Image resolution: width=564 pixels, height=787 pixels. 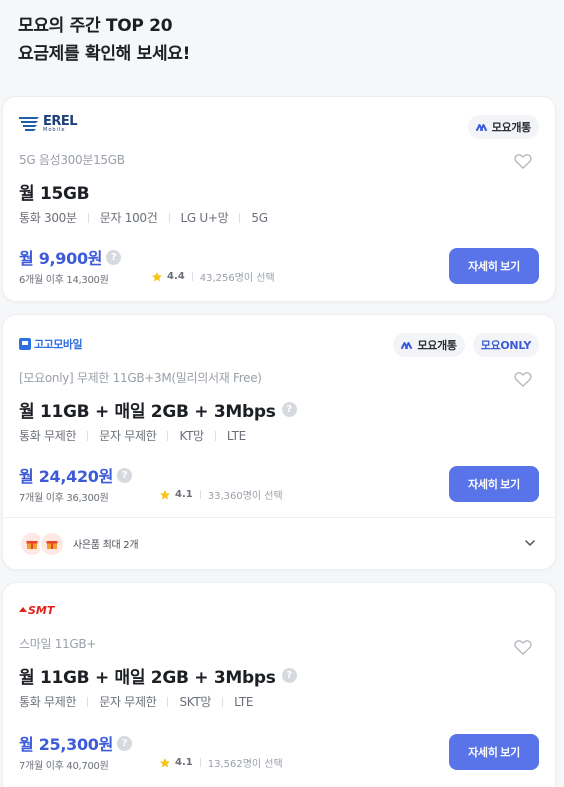 What do you see at coordinates (58, 644) in the screenshot?
I see `plan-subtitle: 스마일 11GB+` at bounding box center [58, 644].